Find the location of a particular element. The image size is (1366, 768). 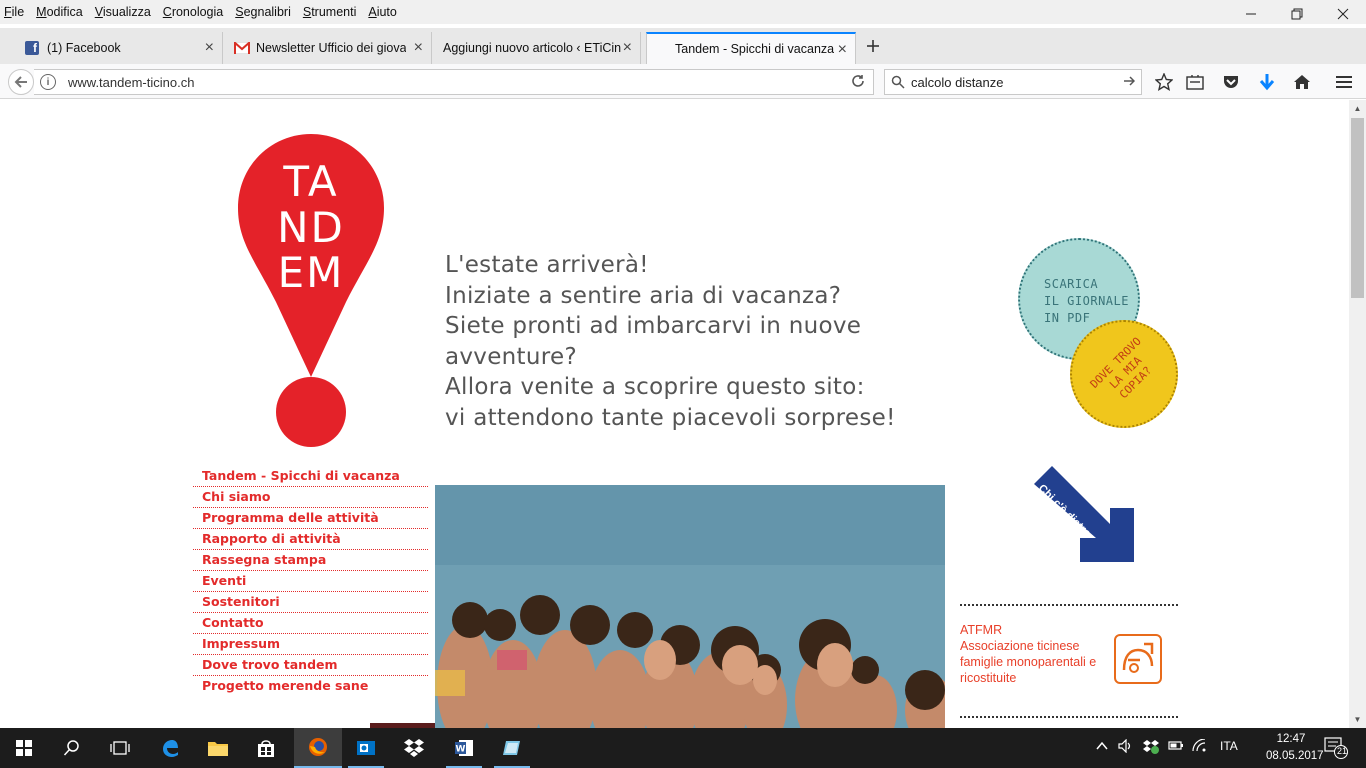

battery-icon is located at coordinates (1176, 746).